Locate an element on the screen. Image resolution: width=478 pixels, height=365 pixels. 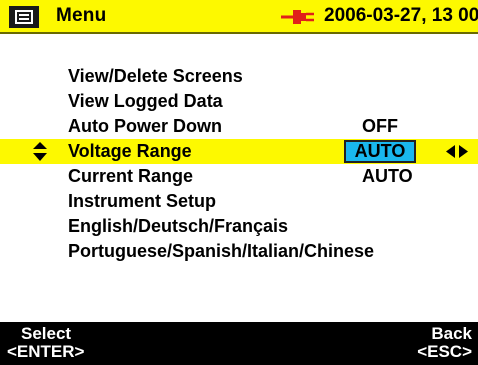
current-range-value: AUTO is located at coordinates (387, 176).